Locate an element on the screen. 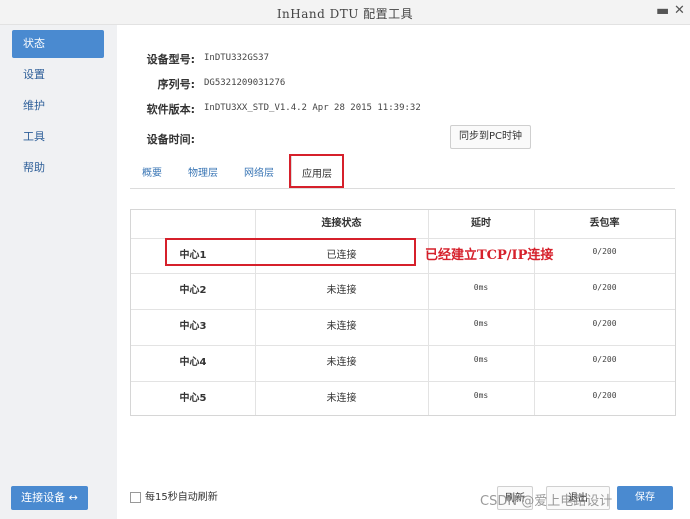 The height and width of the screenshot is (519, 690). row-name: 中心3 is located at coordinates (193, 326).